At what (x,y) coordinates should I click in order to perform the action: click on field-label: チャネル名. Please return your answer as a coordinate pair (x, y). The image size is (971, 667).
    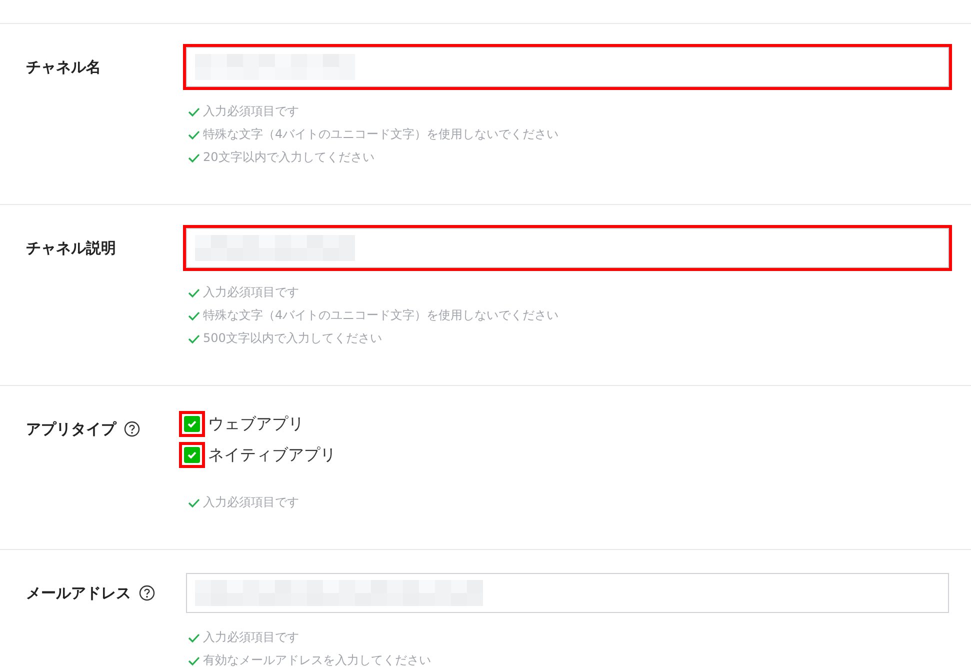
    Looking at the image, I should click on (63, 67).